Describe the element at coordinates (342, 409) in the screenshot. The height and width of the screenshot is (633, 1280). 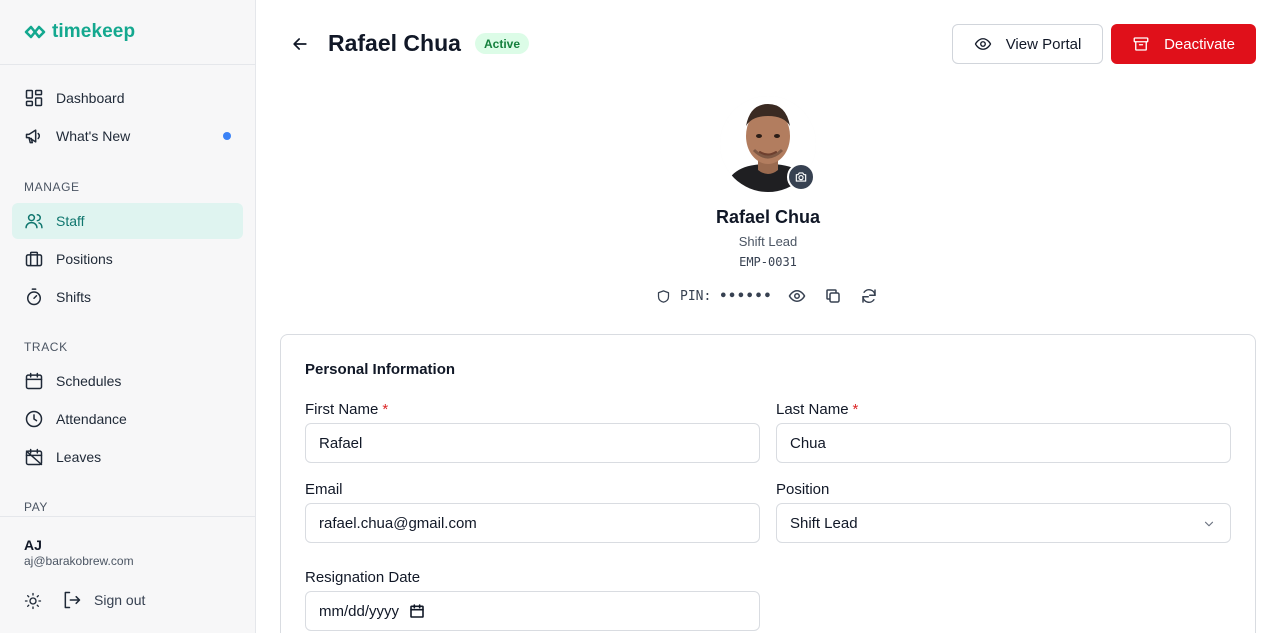
I see `first-name-label-text: First Name` at that location.